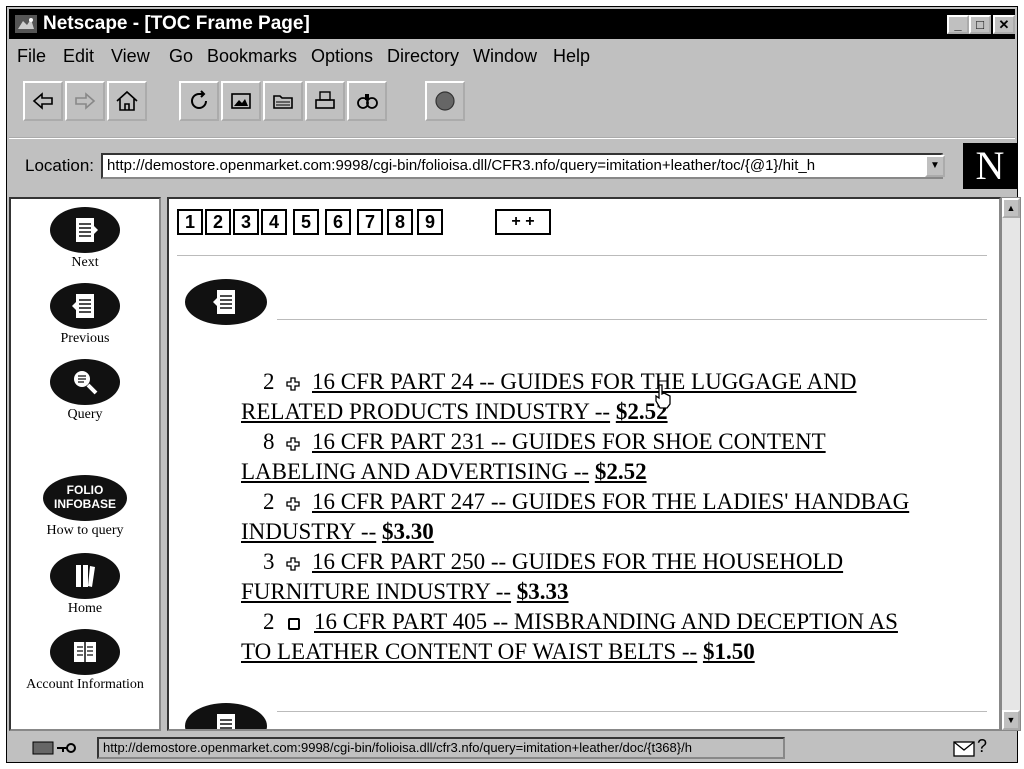 The width and height of the screenshot is (1024, 769). What do you see at coordinates (85, 661) in the screenshot?
I see `nav-account-information: Account Information` at bounding box center [85, 661].